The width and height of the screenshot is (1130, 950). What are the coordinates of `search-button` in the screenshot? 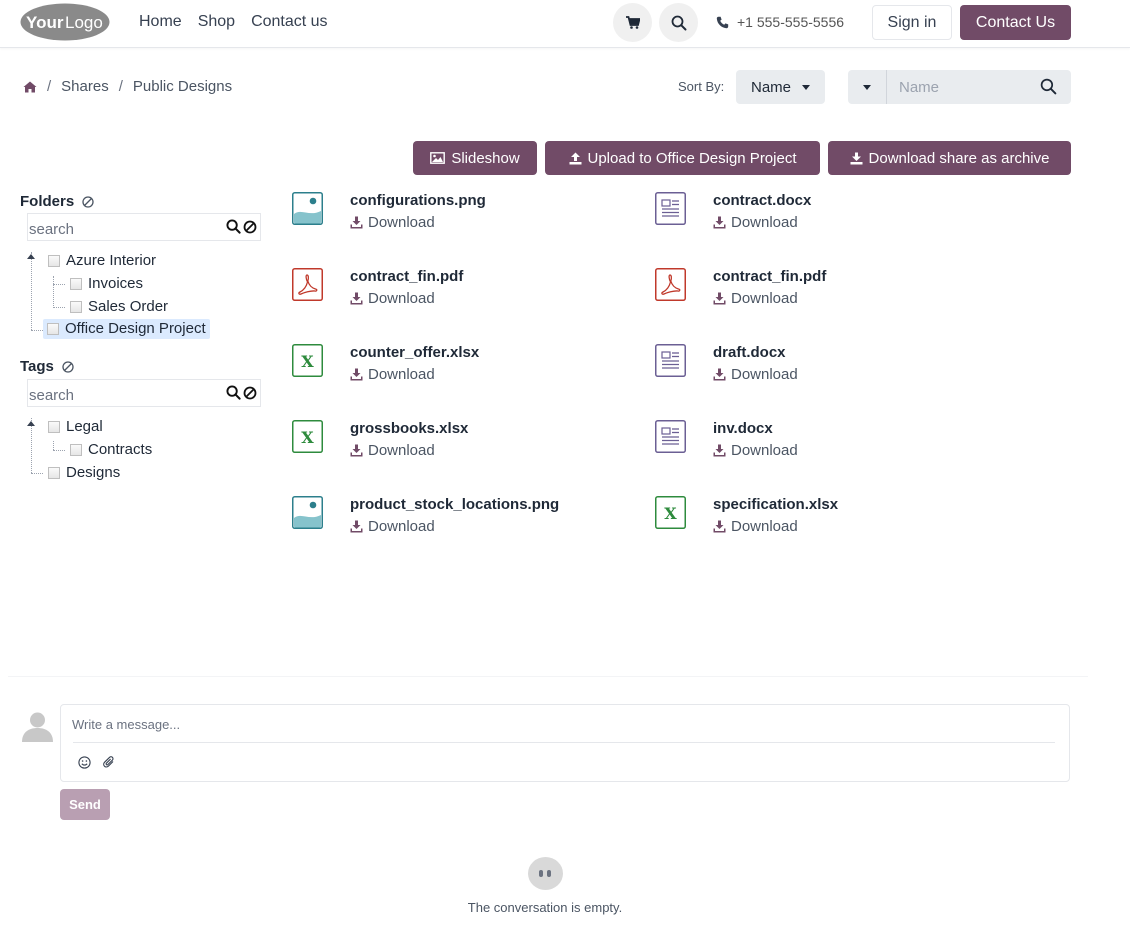 It's located at (678, 22).